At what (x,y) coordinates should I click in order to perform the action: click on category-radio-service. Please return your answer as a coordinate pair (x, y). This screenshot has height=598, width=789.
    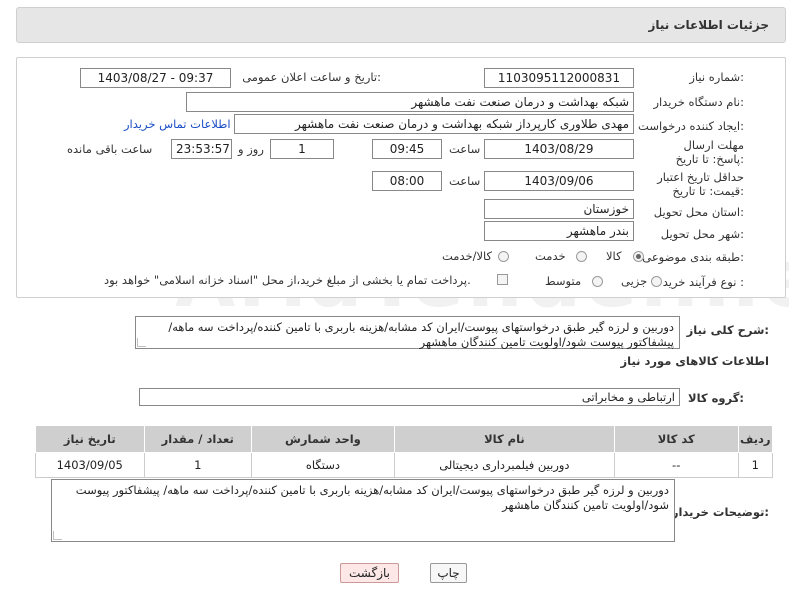
    Looking at the image, I should click on (581, 256).